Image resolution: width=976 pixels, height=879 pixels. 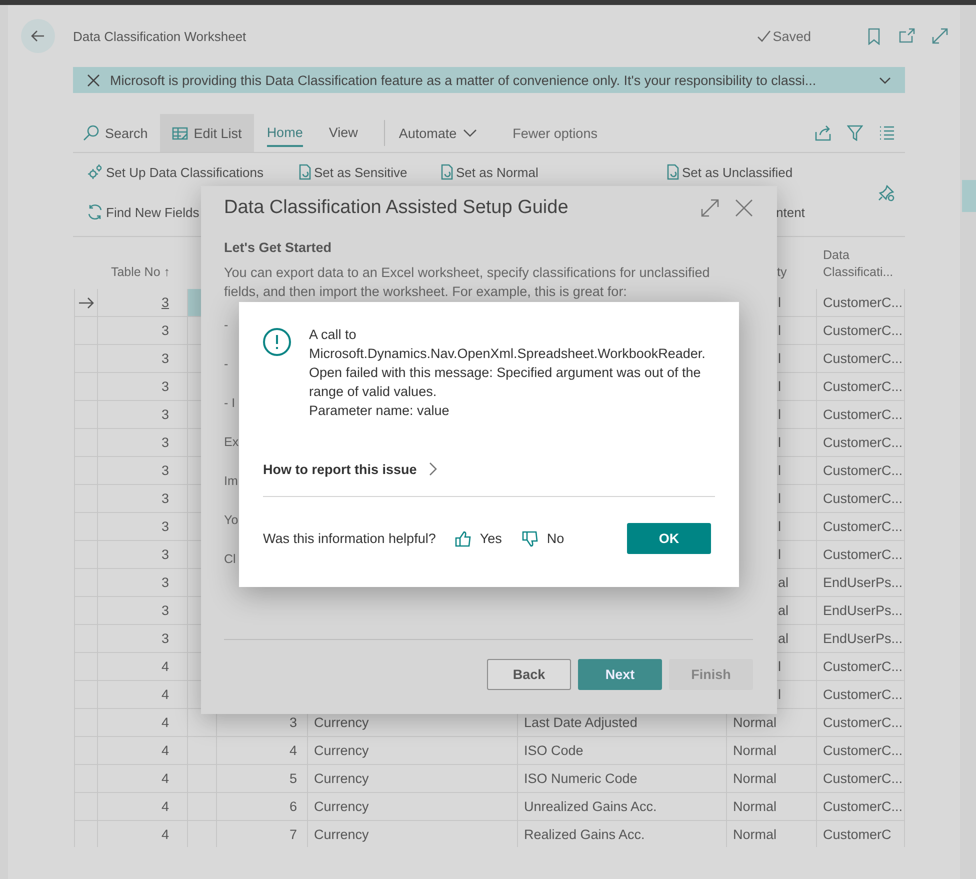 What do you see at coordinates (855, 133) in the screenshot?
I see `filter-icon` at bounding box center [855, 133].